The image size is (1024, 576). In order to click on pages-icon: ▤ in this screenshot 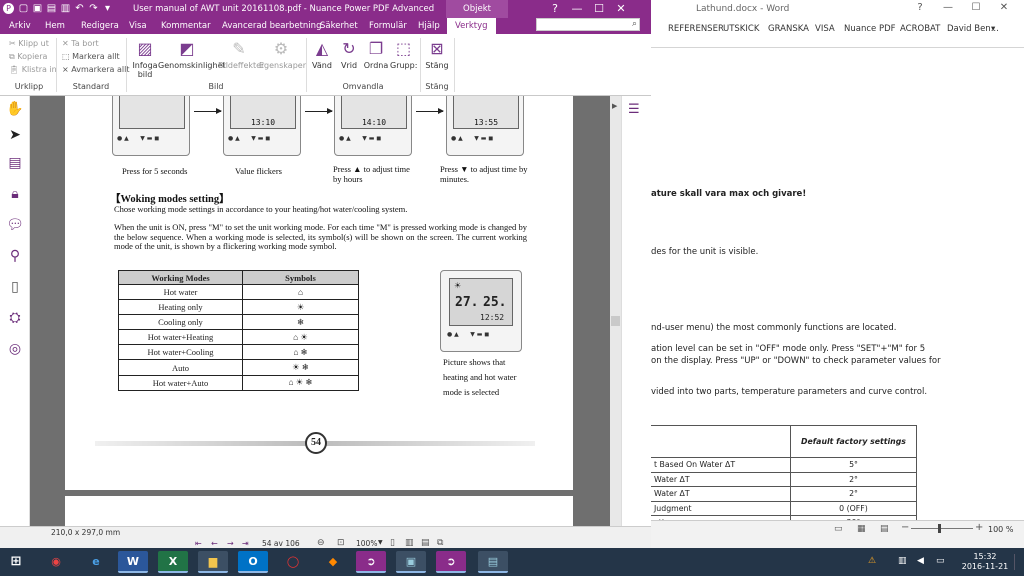, I will do `click(15, 163)`.